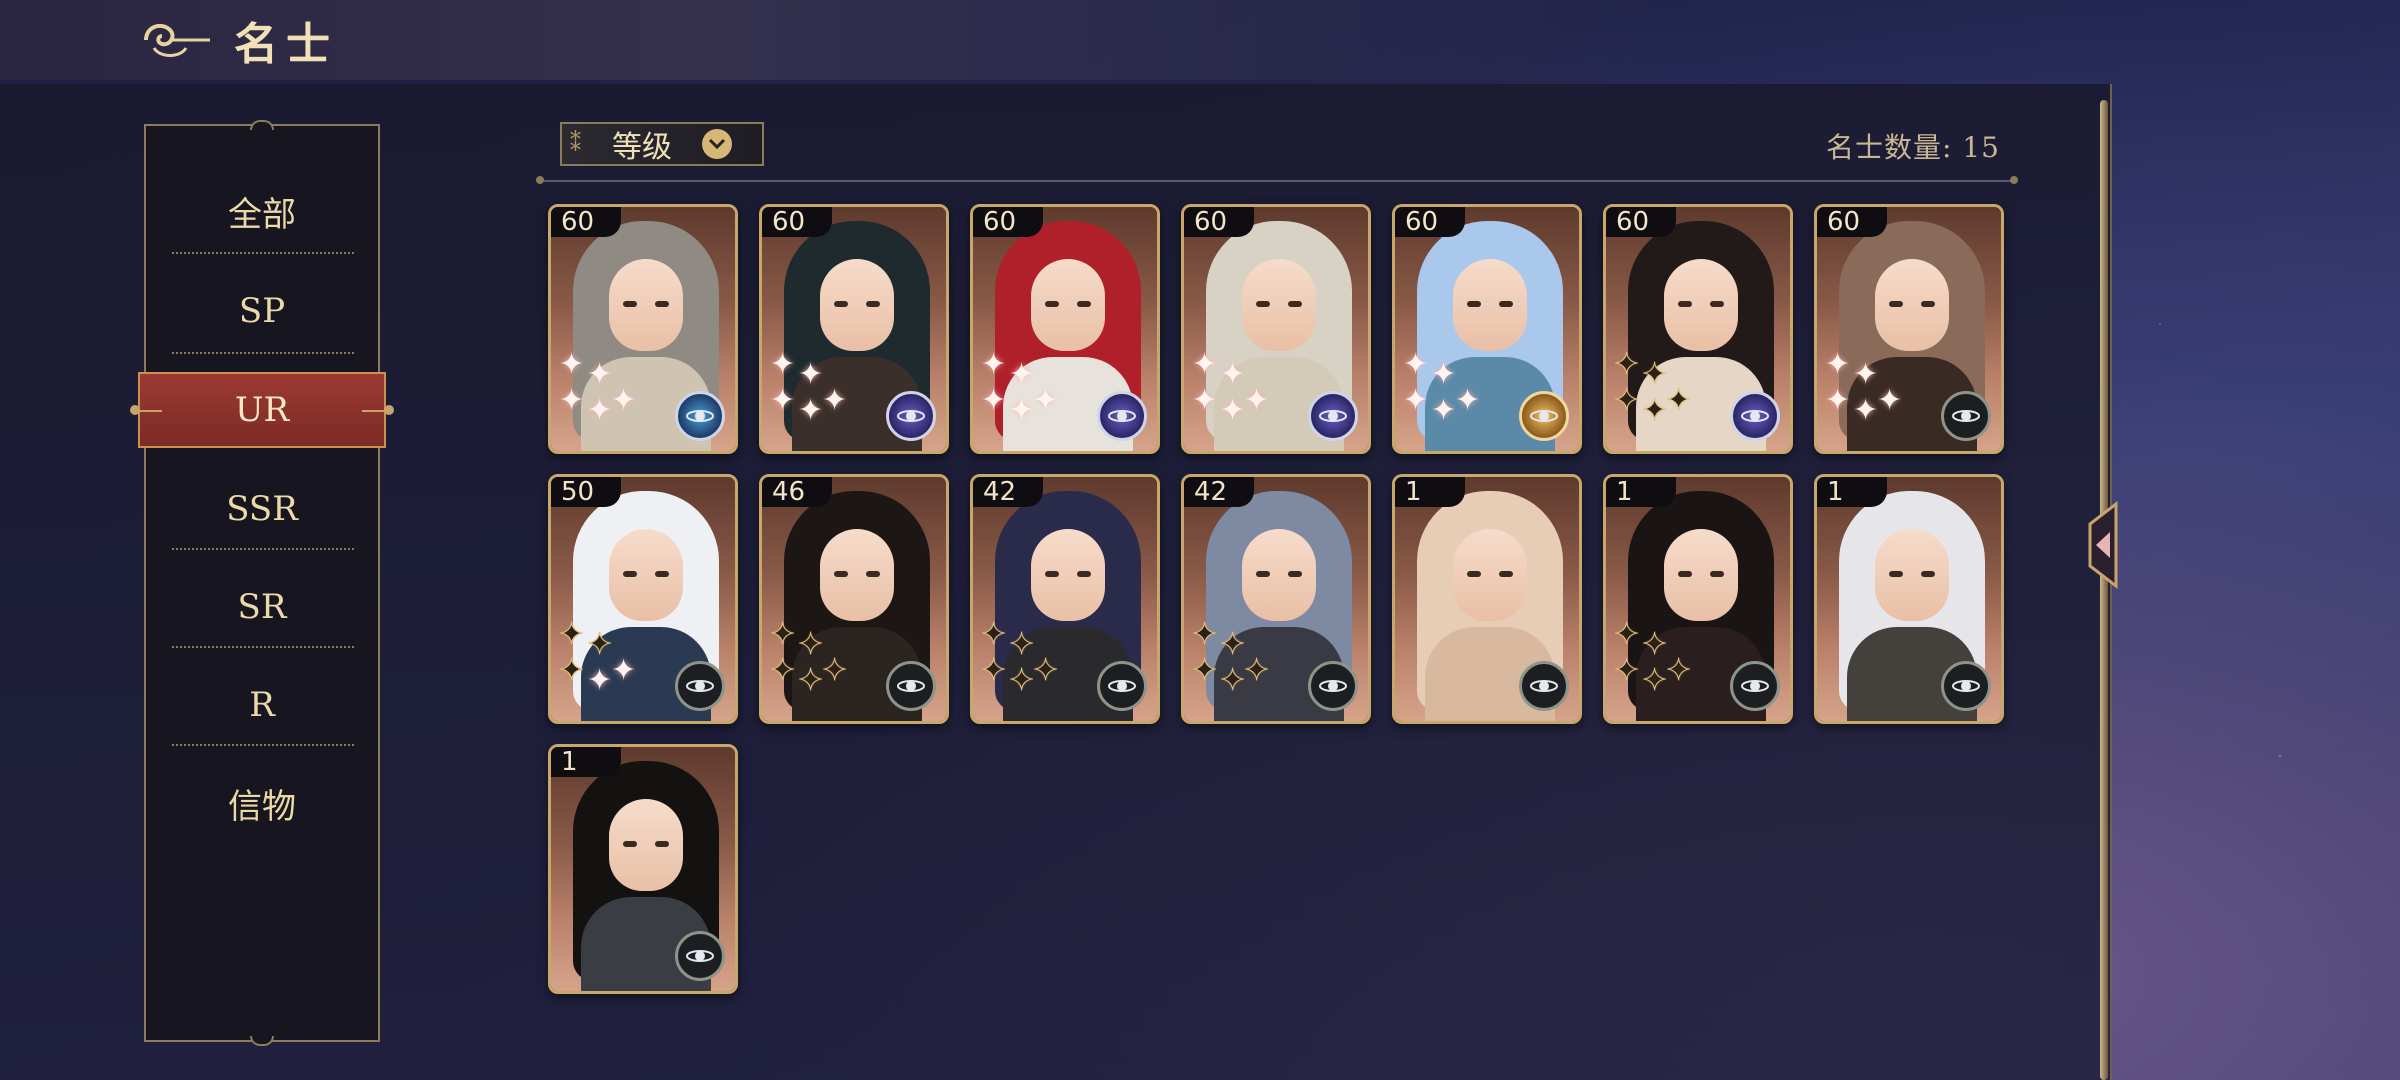 The width and height of the screenshot is (2400, 1080). I want to click on character-card: ✦ ✦ ✦ ✦ ✦ 50, so click(643, 599).